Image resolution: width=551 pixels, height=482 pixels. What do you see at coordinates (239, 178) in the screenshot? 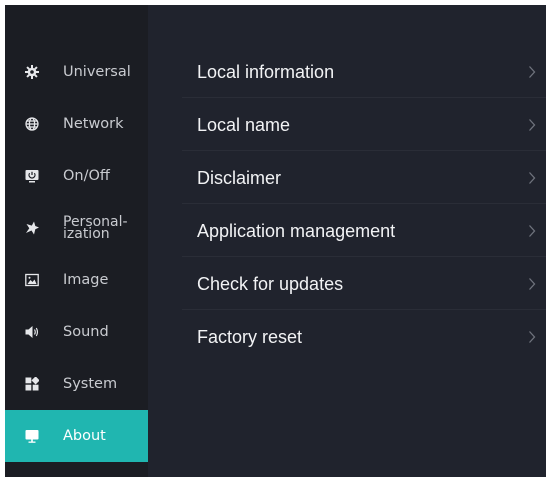
I see `menu-item-label: Disclaimer` at bounding box center [239, 178].